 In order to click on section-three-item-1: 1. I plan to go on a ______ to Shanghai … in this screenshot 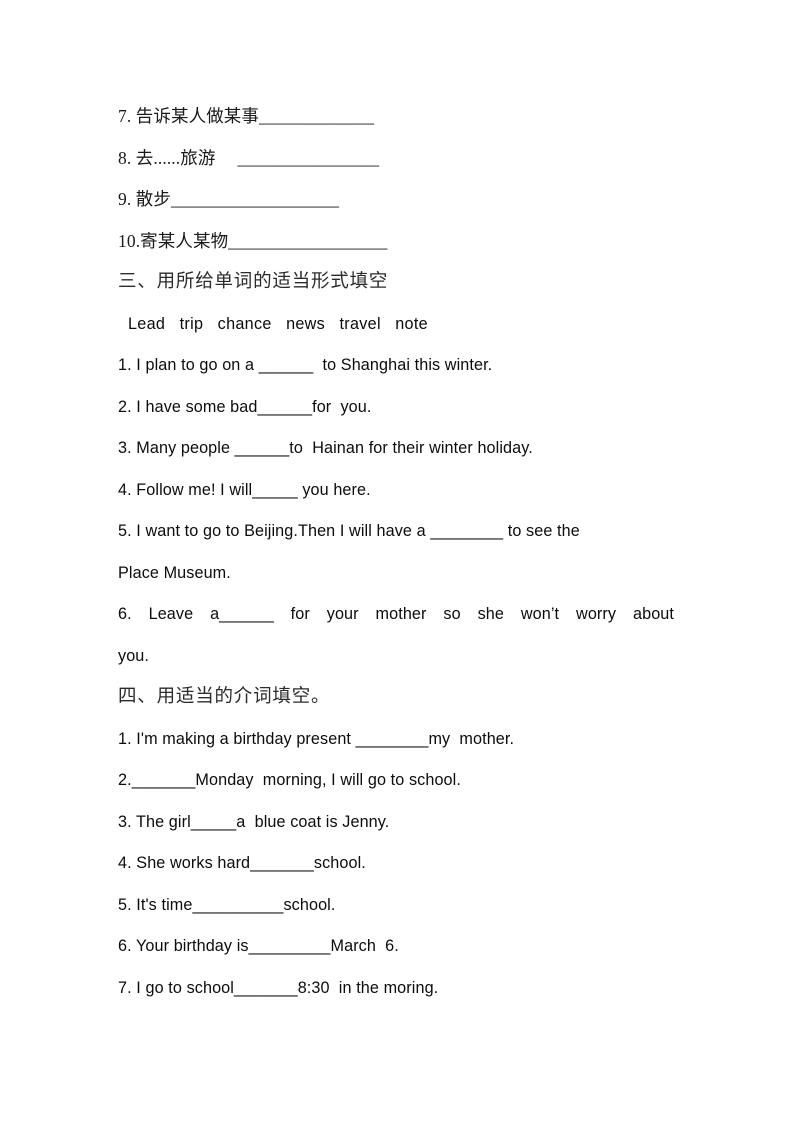, I will do `click(305, 365)`.